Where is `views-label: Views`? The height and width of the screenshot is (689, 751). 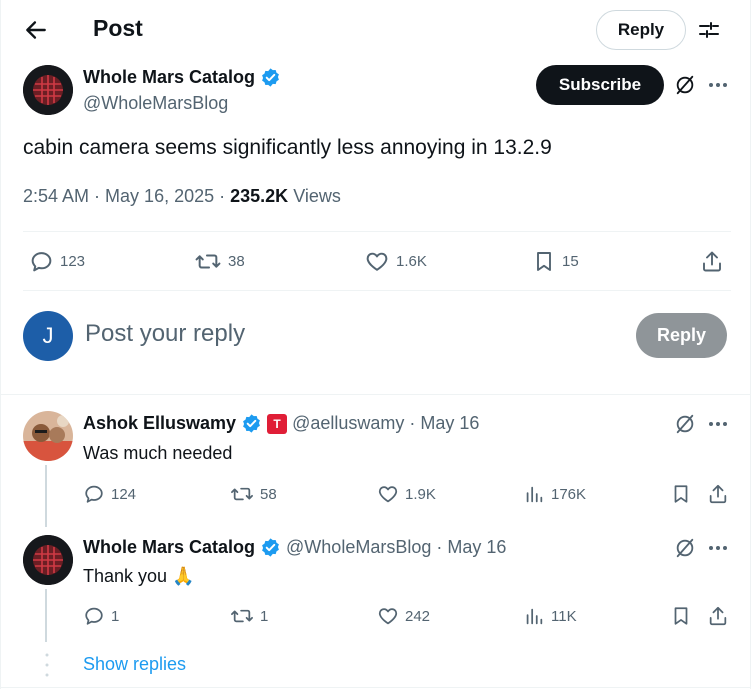 views-label: Views is located at coordinates (317, 196).